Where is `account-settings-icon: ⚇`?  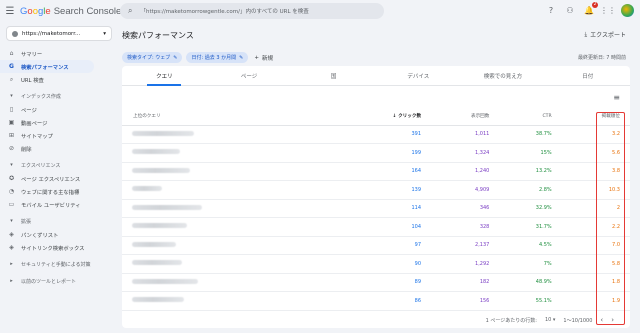
account-settings-icon: ⚇ is located at coordinates (570, 11).